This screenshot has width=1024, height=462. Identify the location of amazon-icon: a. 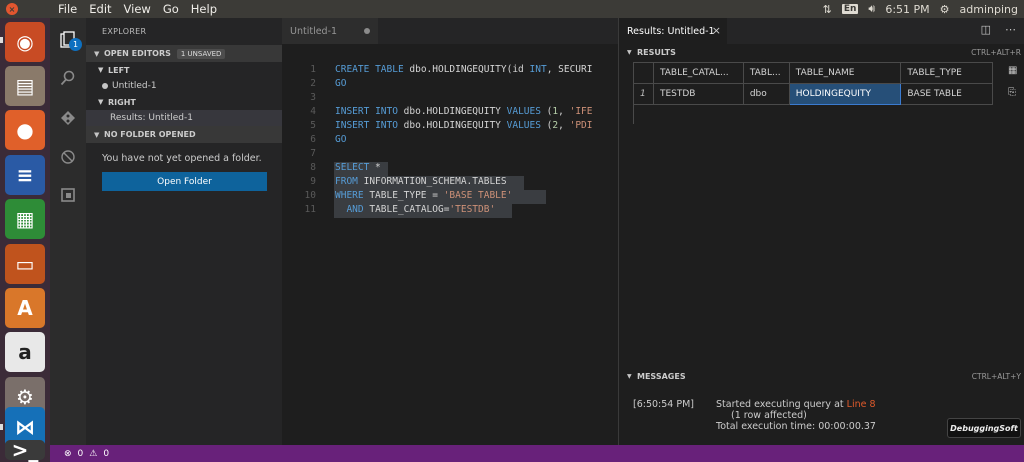
(25, 352).